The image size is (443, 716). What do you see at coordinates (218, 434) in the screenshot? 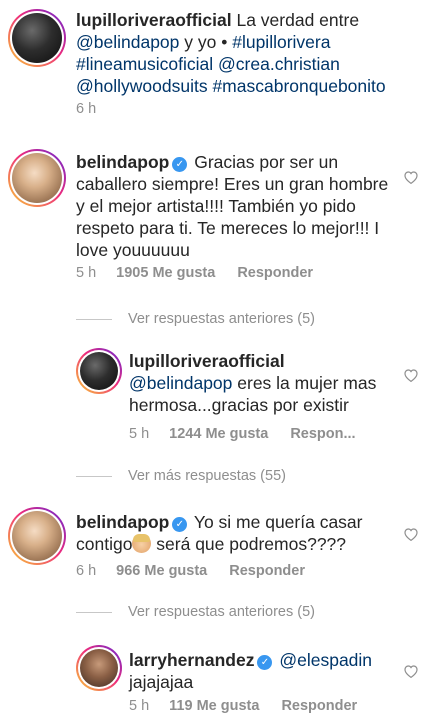
I see `likes-count: 1244 Me gusta` at bounding box center [218, 434].